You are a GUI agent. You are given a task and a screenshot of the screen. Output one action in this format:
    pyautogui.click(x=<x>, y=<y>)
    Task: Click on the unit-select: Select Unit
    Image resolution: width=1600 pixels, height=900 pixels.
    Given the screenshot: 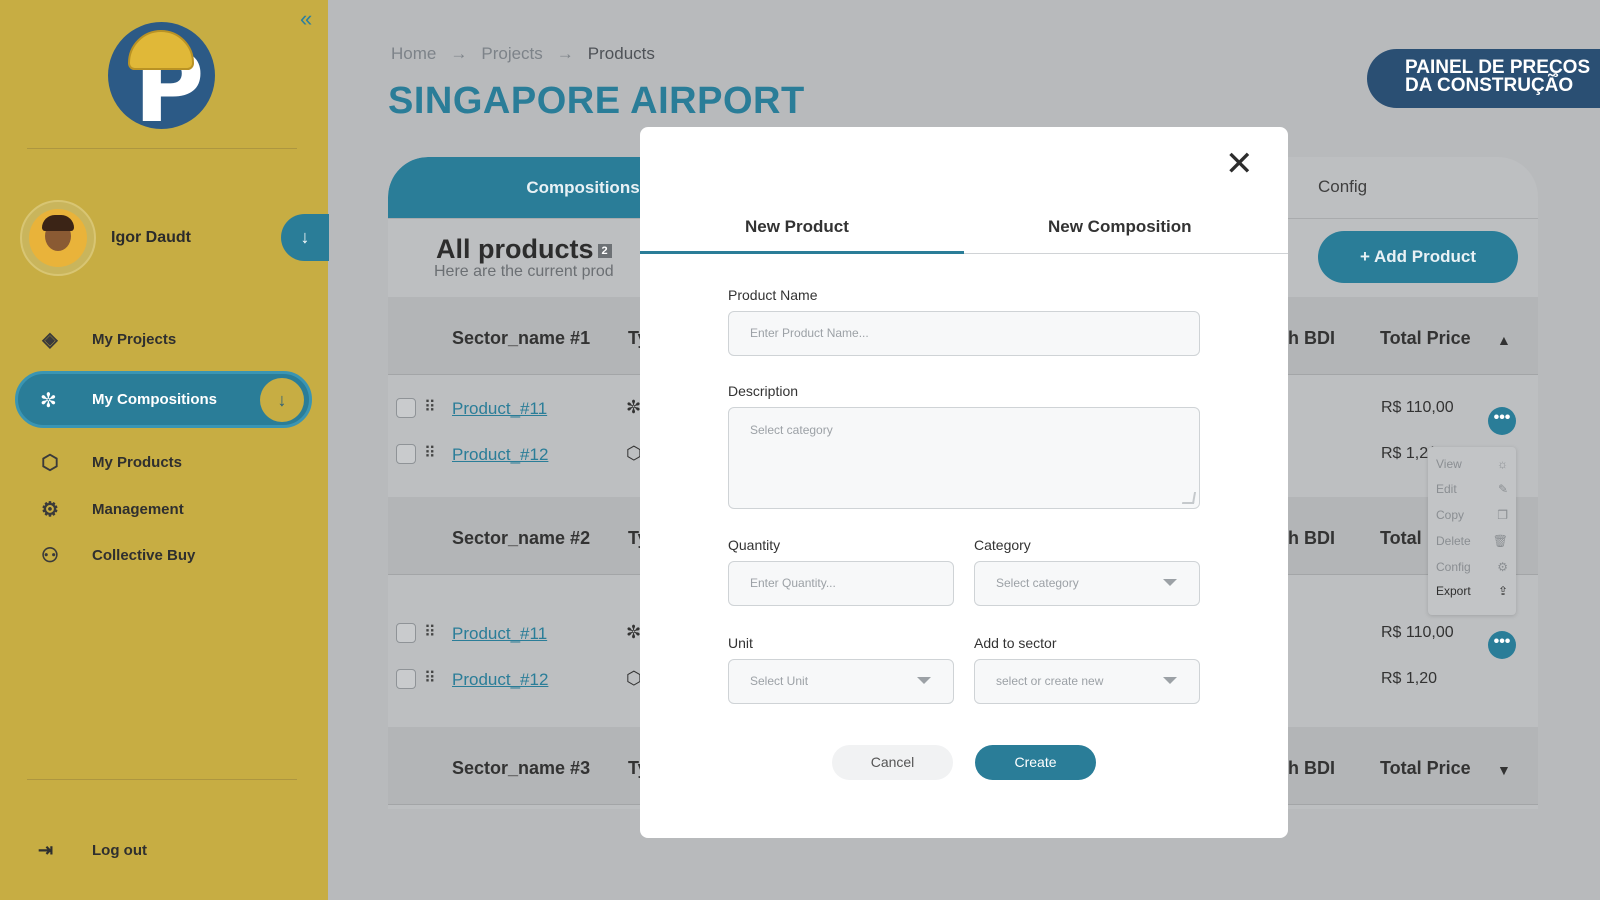 What is the action you would take?
    pyautogui.click(x=841, y=681)
    